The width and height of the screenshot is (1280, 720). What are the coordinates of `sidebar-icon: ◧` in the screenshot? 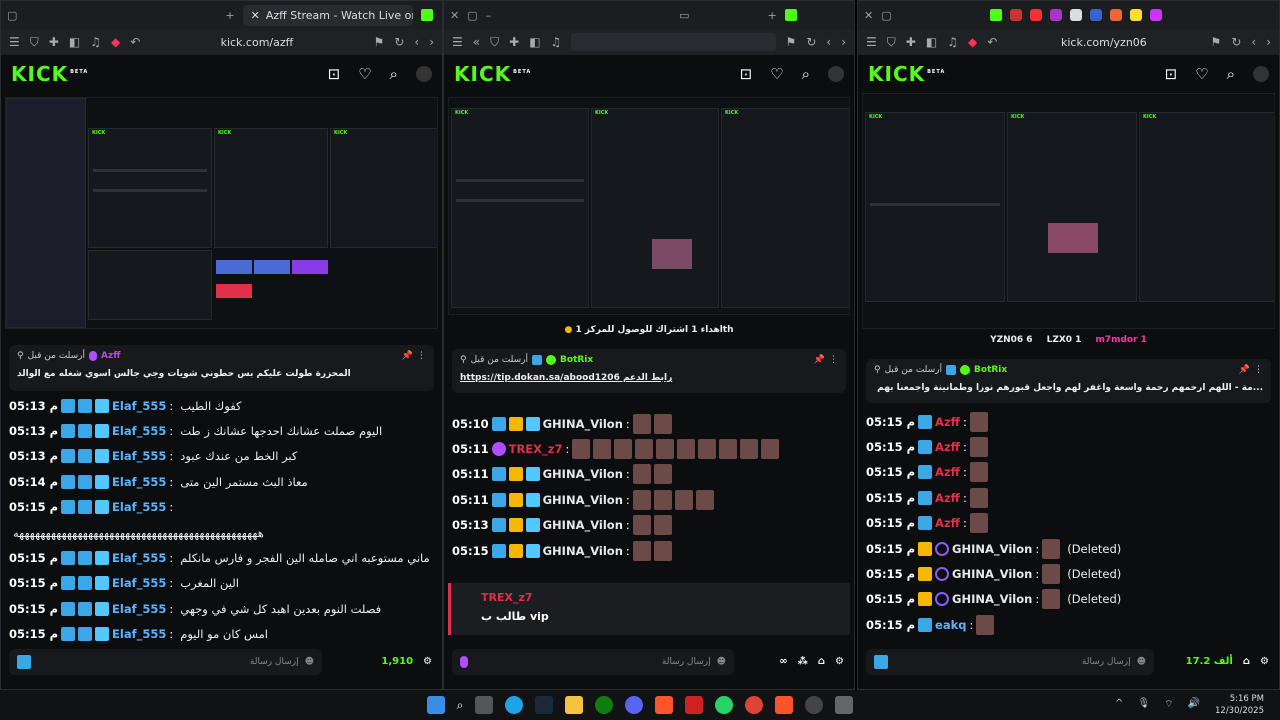 It's located at (931, 42).